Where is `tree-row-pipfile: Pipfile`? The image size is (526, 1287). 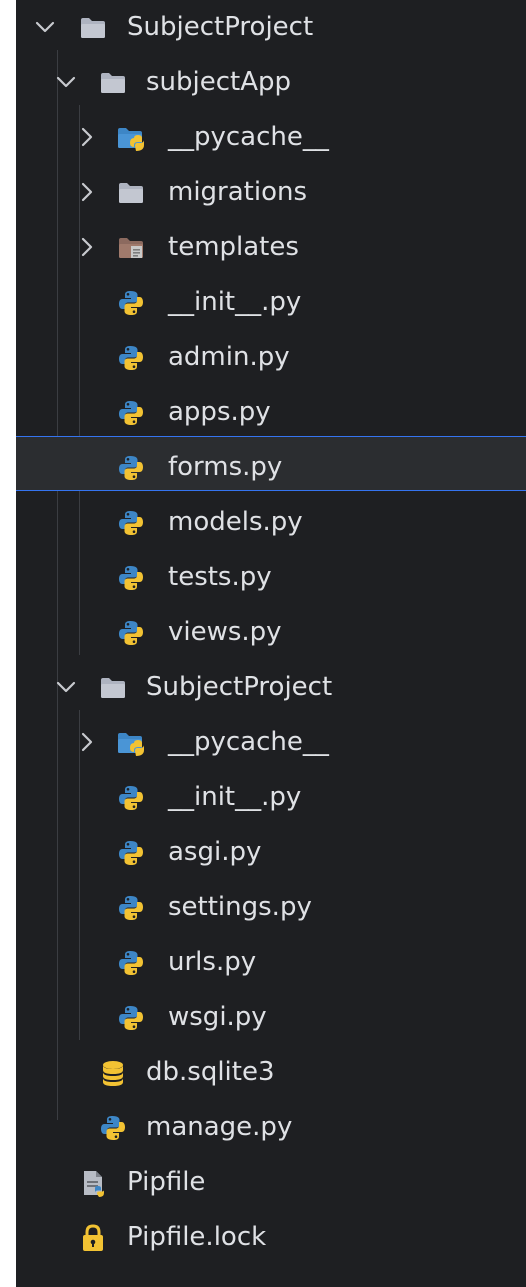 tree-row-pipfile: Pipfile is located at coordinates (271, 1182).